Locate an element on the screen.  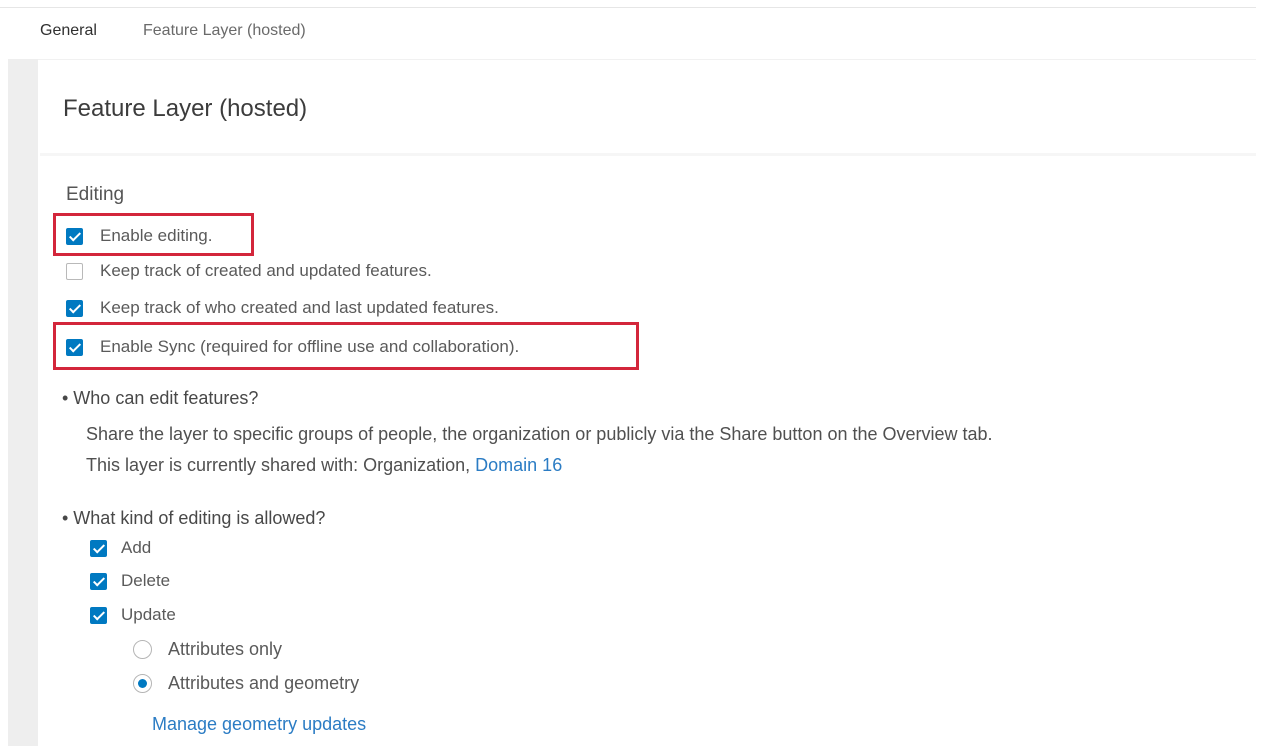
add-option: Add is located at coordinates (120, 548).